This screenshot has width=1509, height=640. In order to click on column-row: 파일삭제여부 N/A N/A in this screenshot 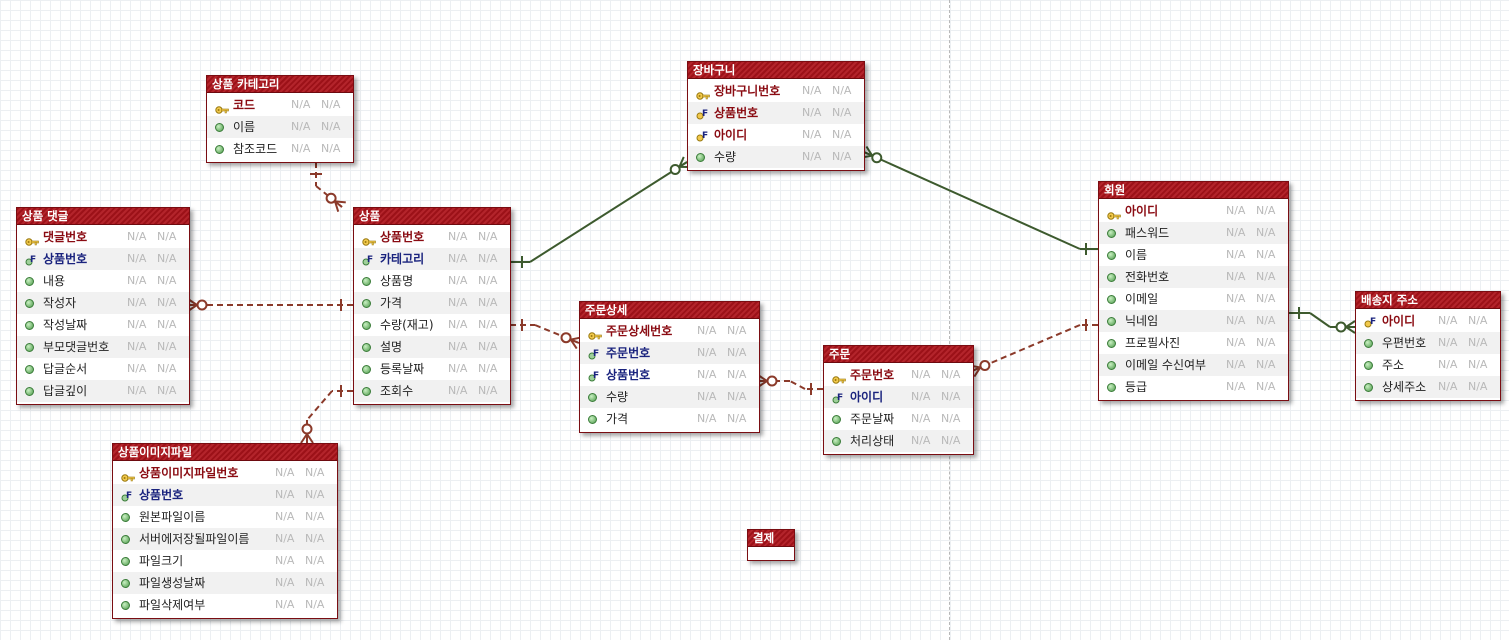, I will do `click(225, 605)`.